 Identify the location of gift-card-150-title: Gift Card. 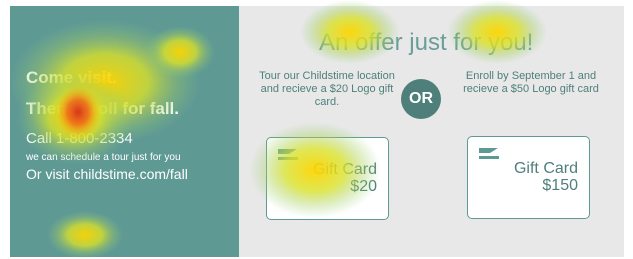
(545, 168).